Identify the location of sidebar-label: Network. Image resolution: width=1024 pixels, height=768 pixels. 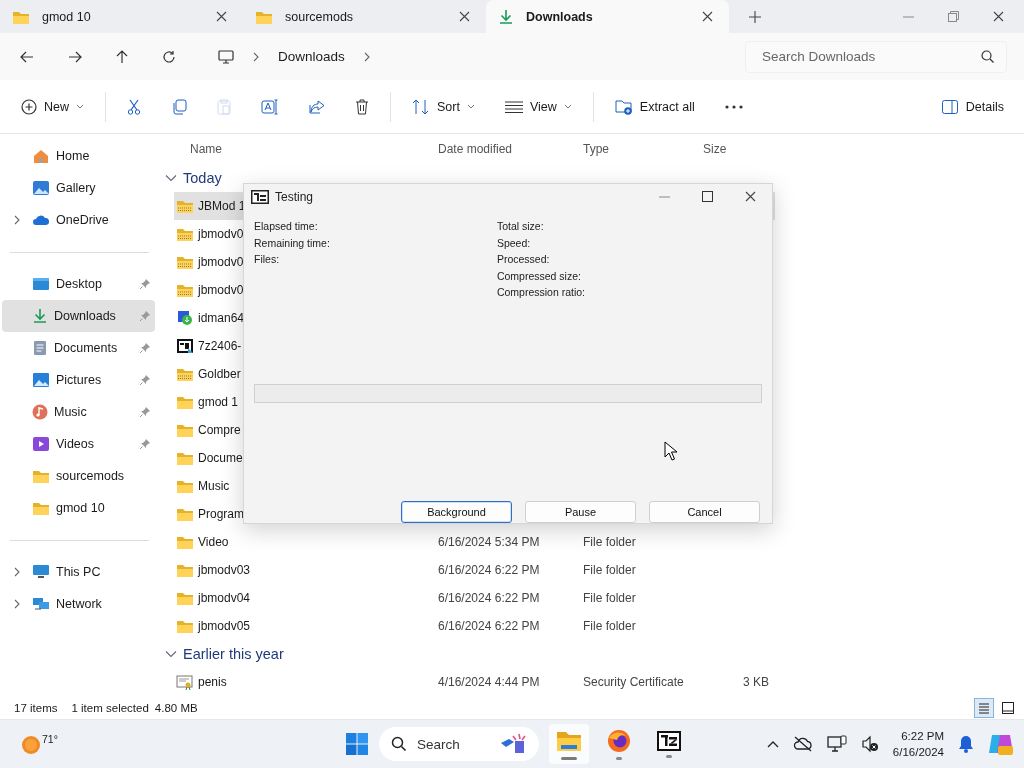
(79, 604).